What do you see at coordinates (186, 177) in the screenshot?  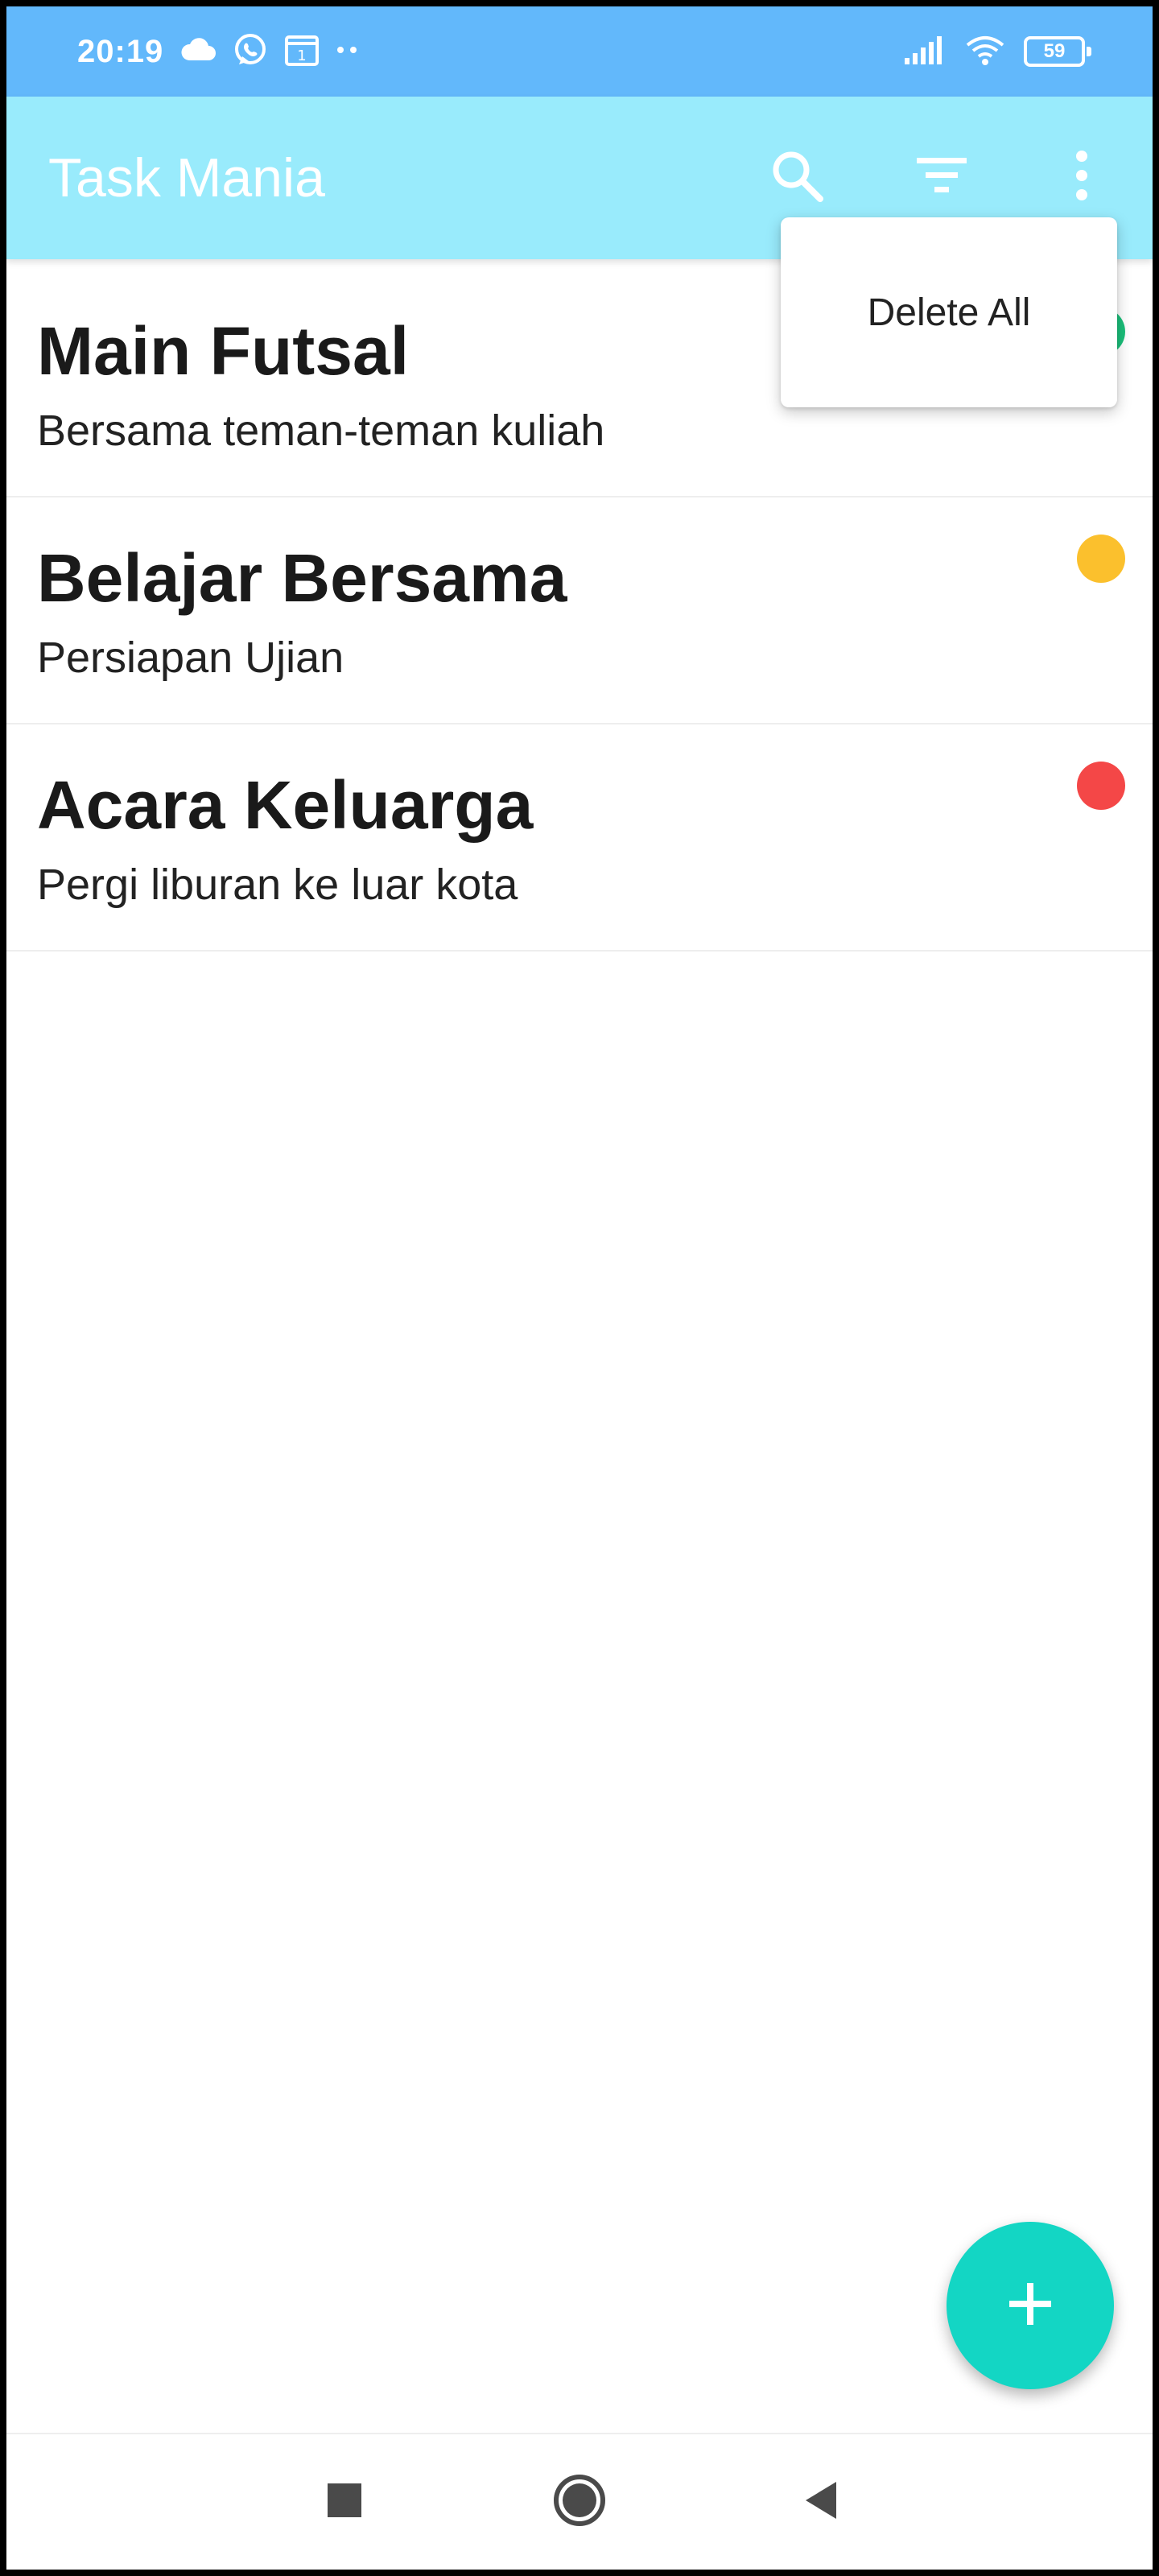 I see `app-title: Task Mania` at bounding box center [186, 177].